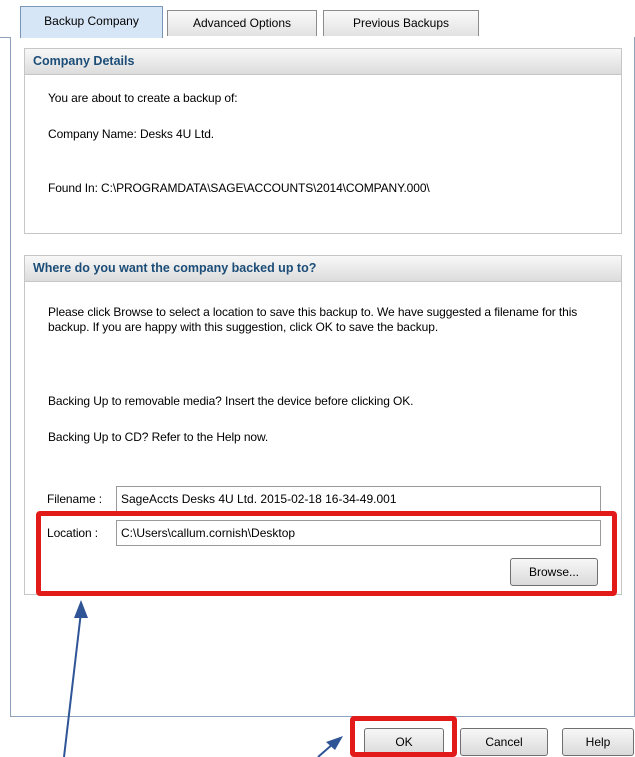  Describe the element at coordinates (358, 533) in the screenshot. I see `location-field: C:\Users\callum.cornish\Desktop` at that location.